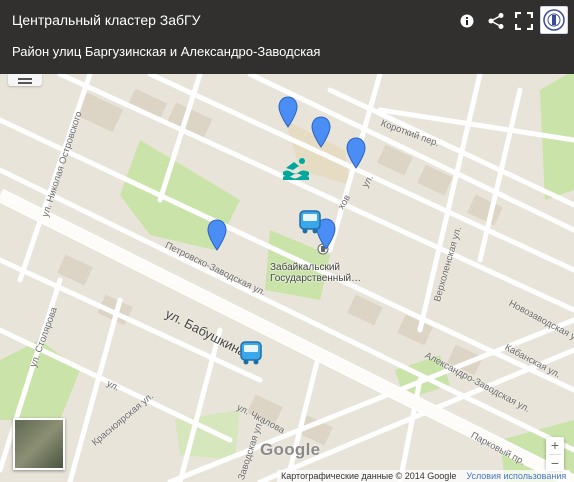 The width and height of the screenshot is (574, 482). I want to click on zoom-control: + −, so click(555, 454).